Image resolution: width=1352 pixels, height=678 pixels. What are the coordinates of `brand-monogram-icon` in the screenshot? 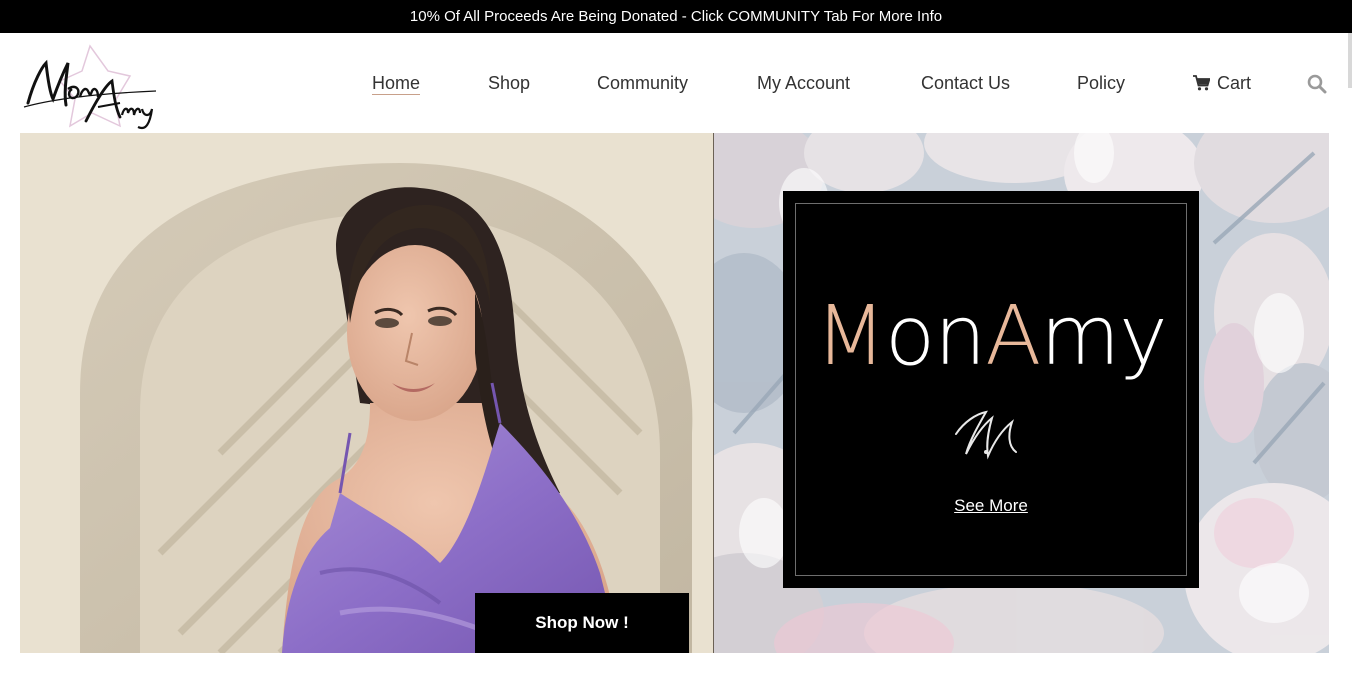 It's located at (986, 435).